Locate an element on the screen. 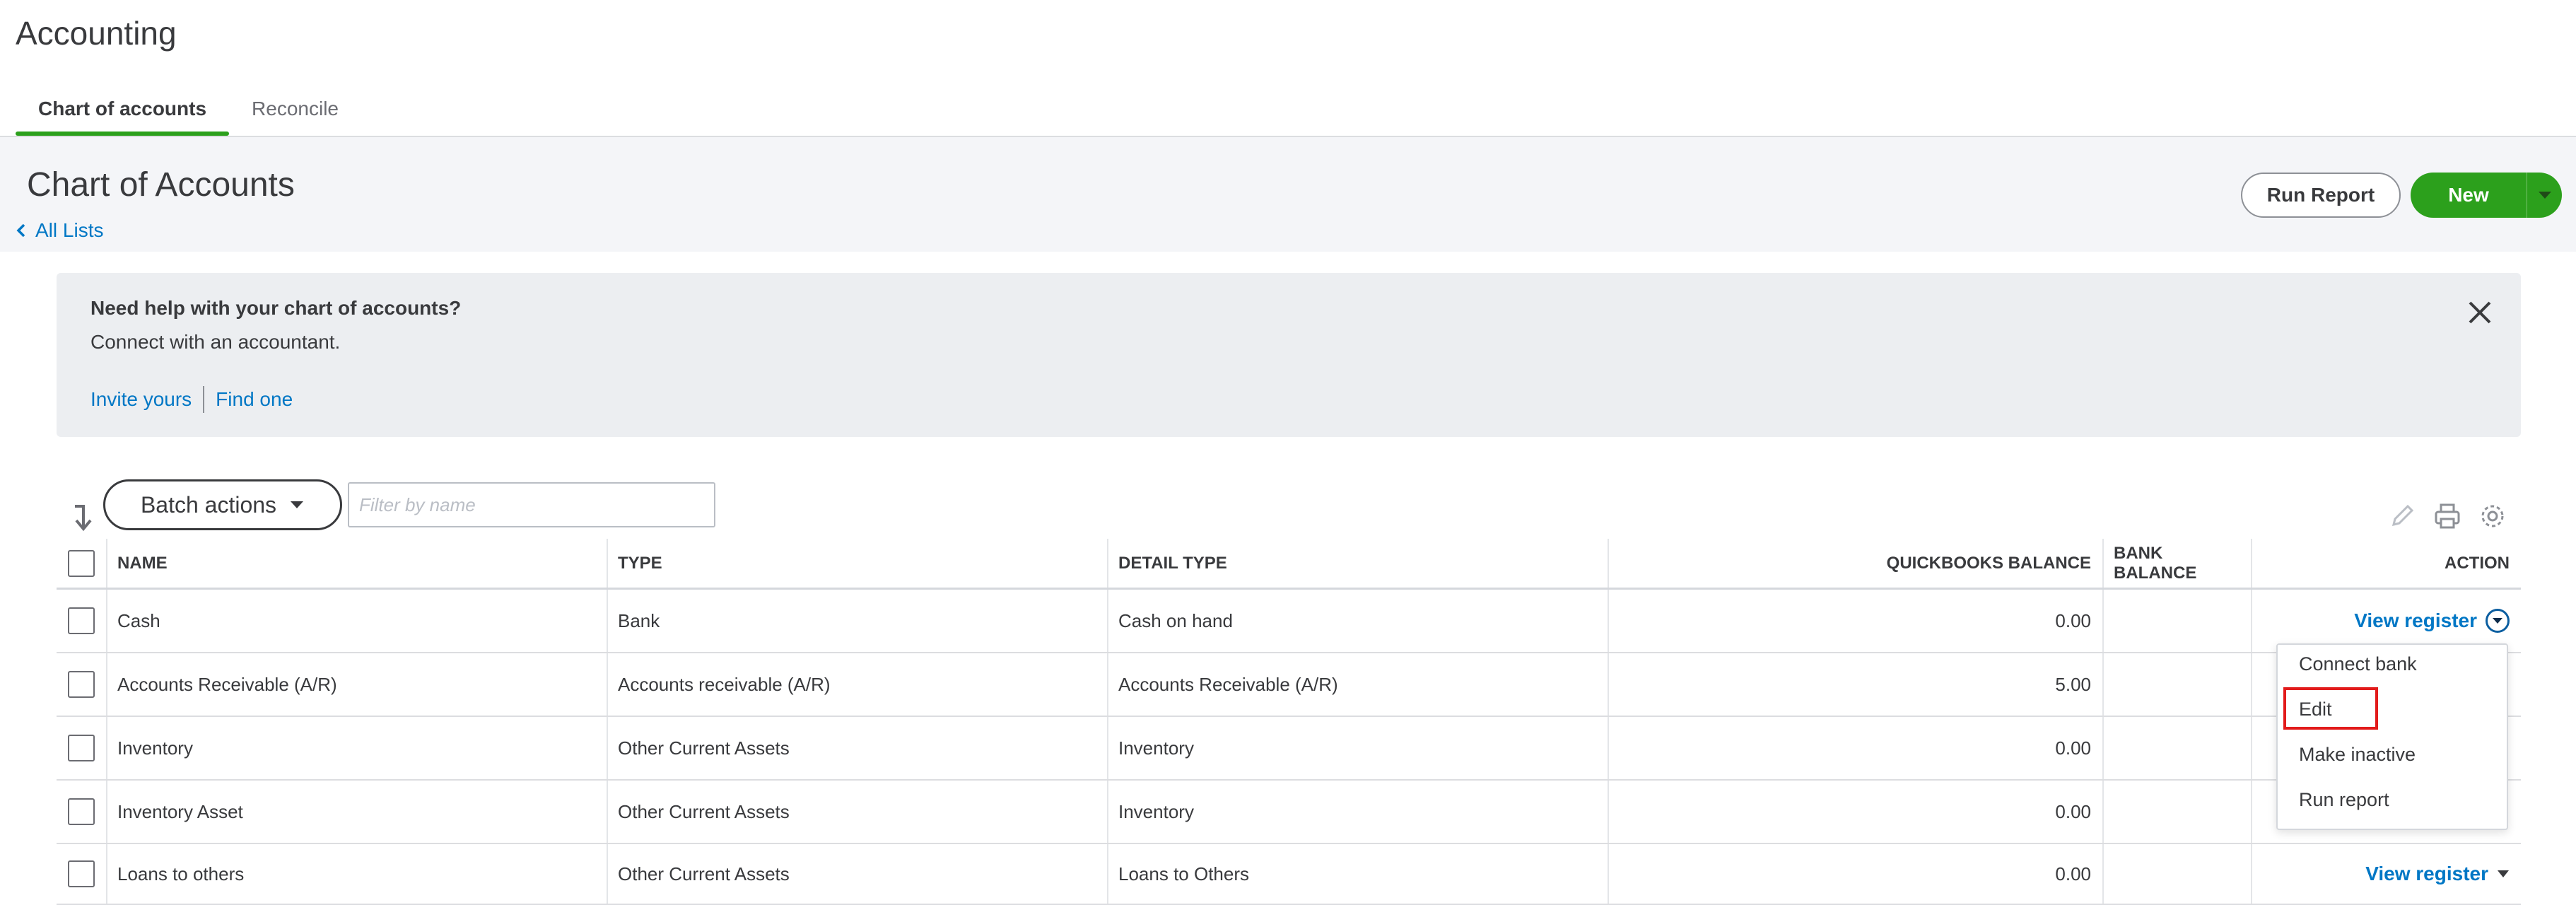 The width and height of the screenshot is (2576, 905). column-header-action: ACTION is located at coordinates (2478, 563).